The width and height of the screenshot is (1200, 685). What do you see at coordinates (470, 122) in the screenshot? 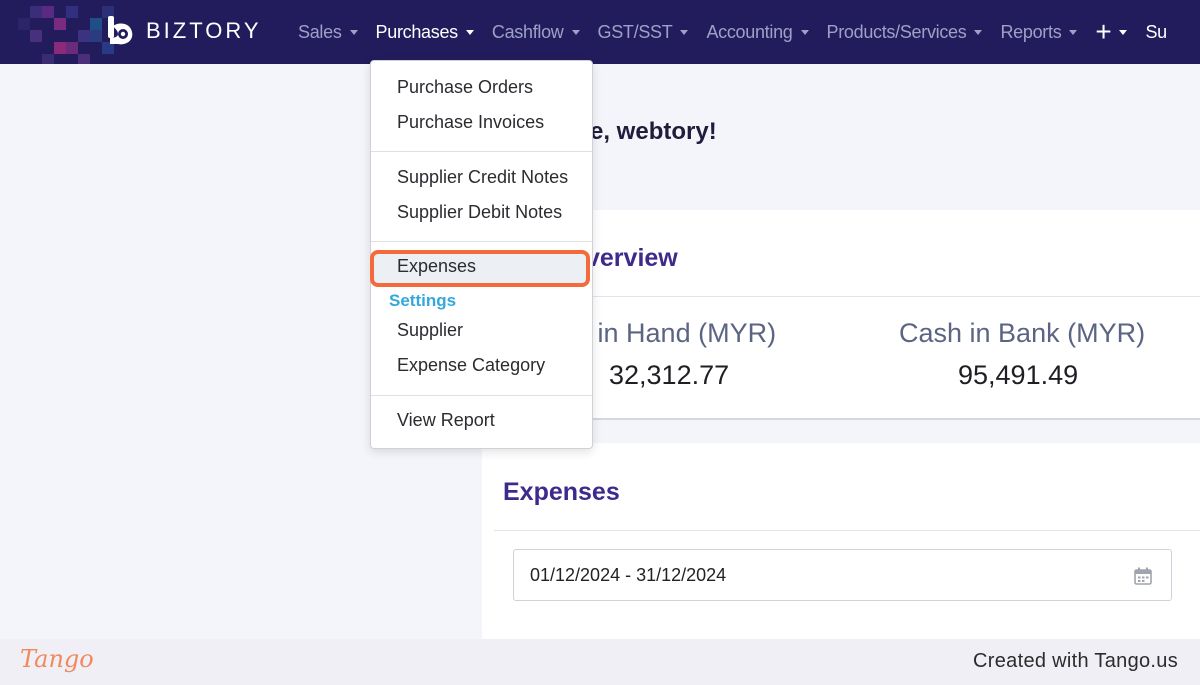
I see `menu-item-purchase-invoices: Purchase Invoices` at bounding box center [470, 122].